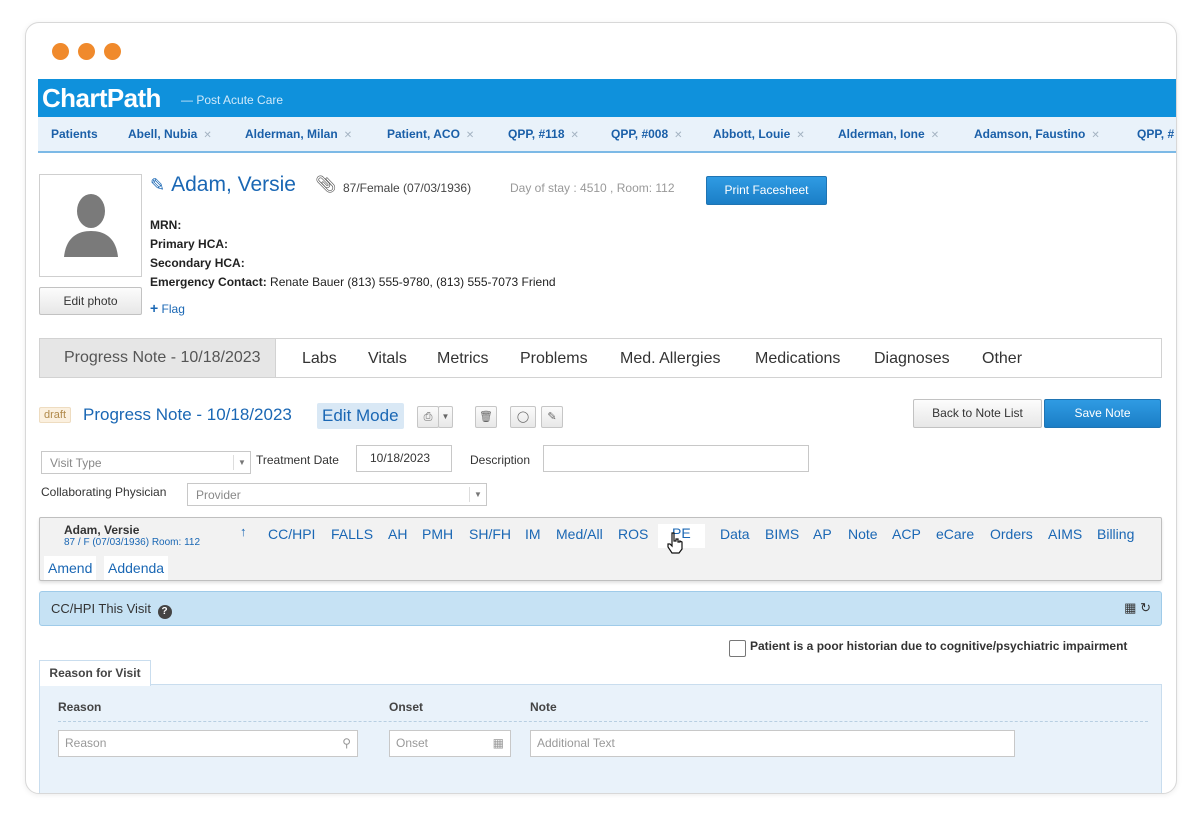 The height and width of the screenshot is (815, 1200). What do you see at coordinates (326, 185) in the screenshot?
I see `paperclip-icon: 📎︎` at bounding box center [326, 185].